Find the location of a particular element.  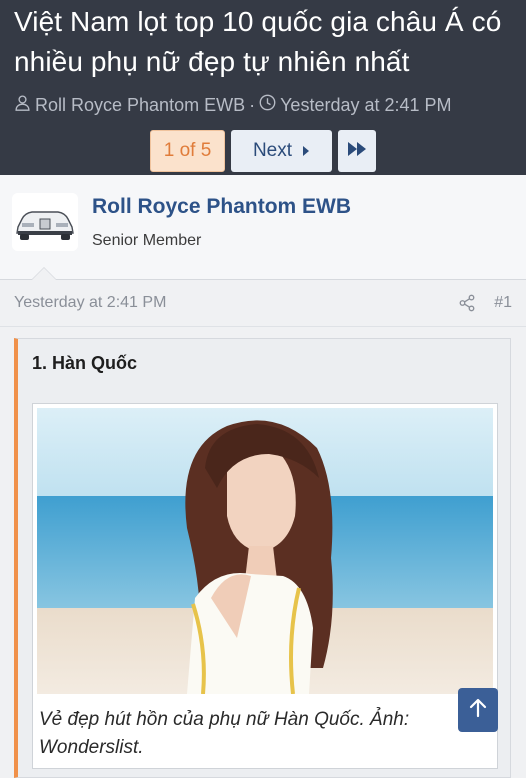

post-number: #1 is located at coordinates (503, 303).